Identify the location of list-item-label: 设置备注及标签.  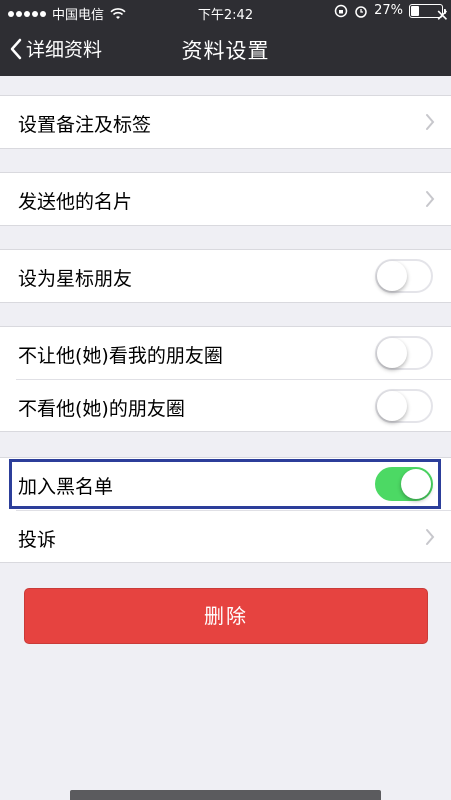
(85, 125).